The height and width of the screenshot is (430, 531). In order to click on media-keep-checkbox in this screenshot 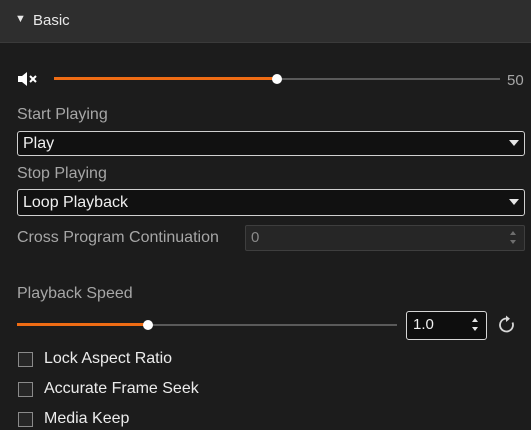, I will do `click(25, 419)`.